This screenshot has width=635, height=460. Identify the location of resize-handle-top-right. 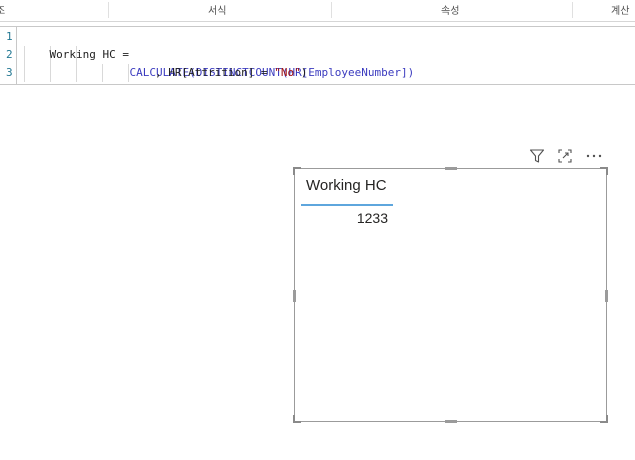
(604, 171).